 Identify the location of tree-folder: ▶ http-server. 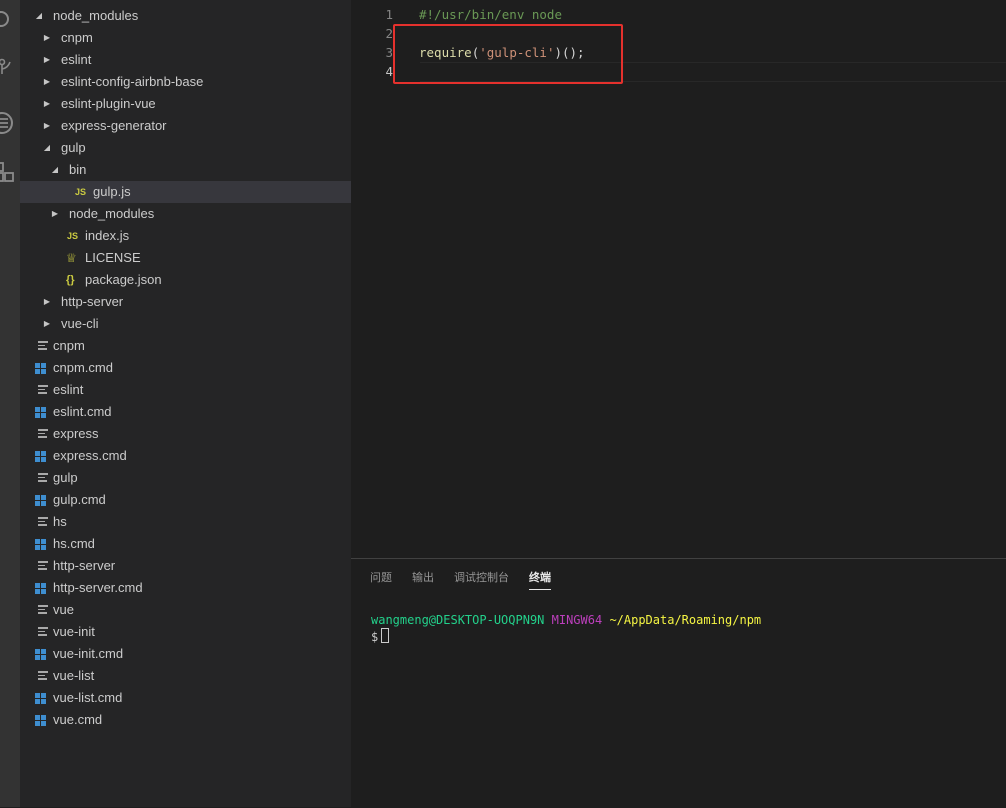
(185, 302).